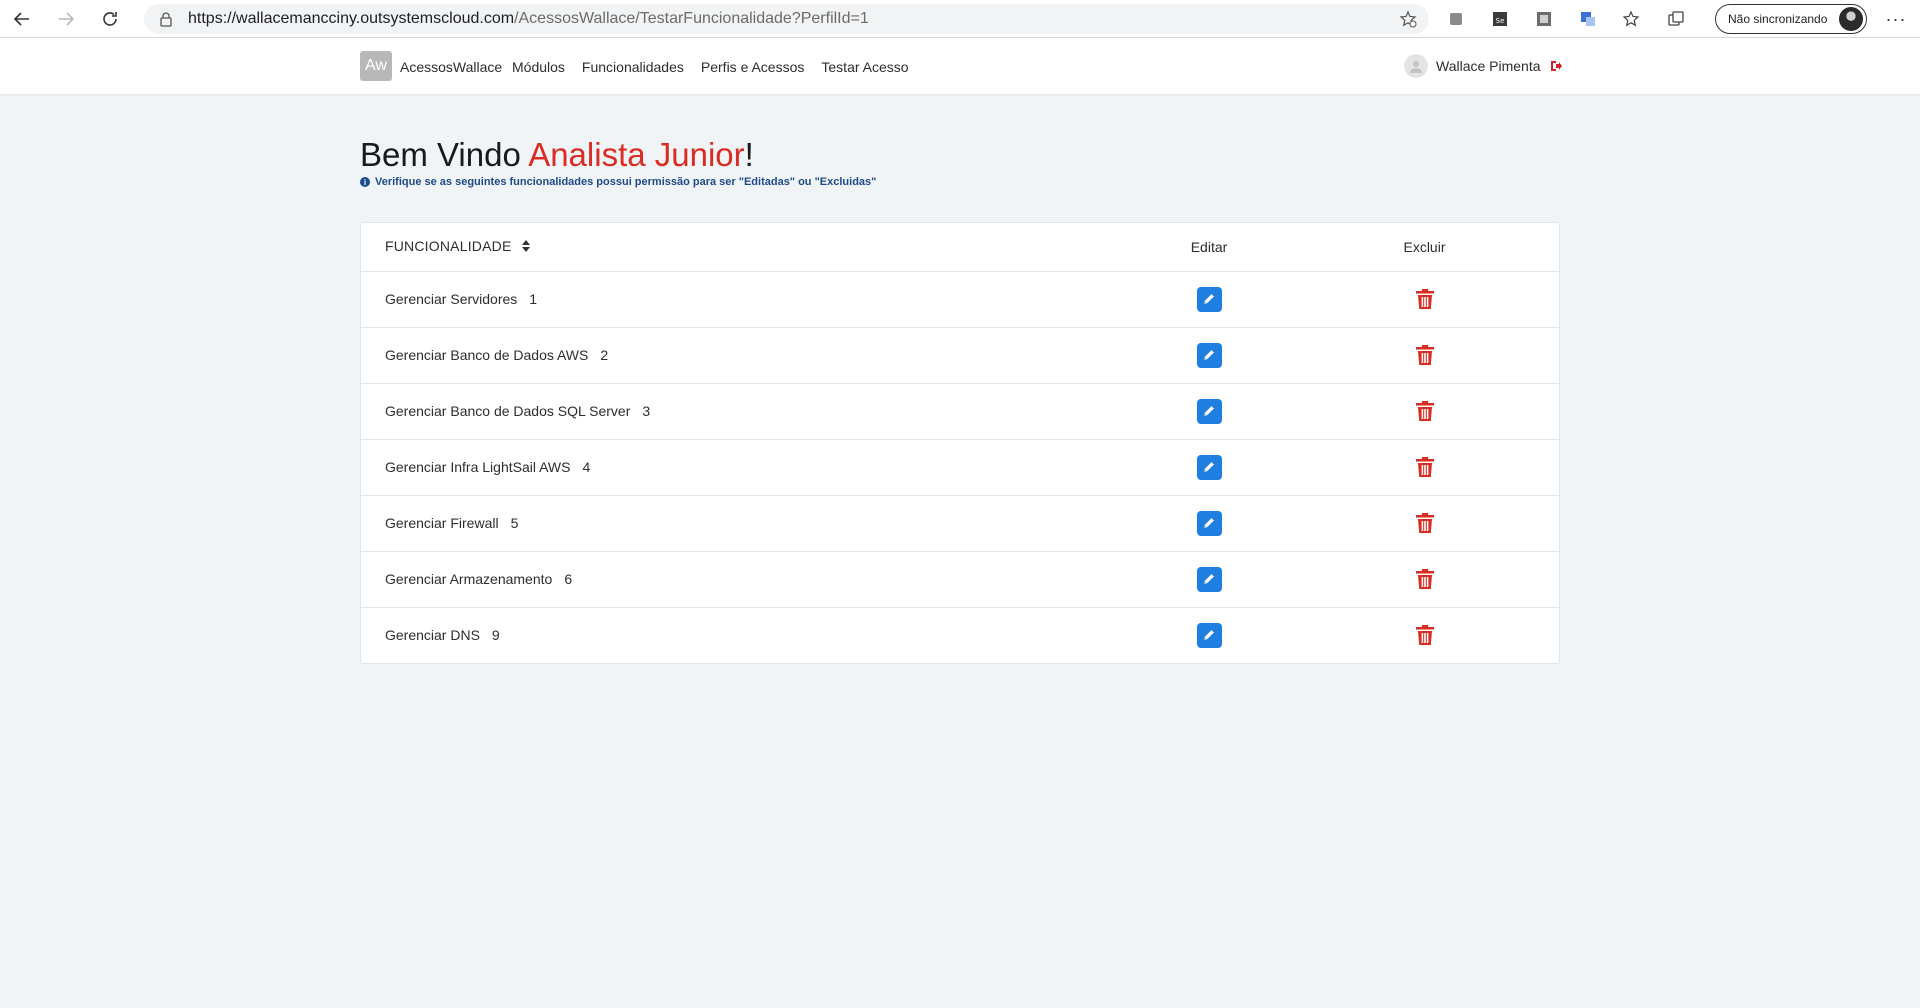 The height and width of the screenshot is (1008, 1920). I want to click on info-icon: i, so click(365, 182).